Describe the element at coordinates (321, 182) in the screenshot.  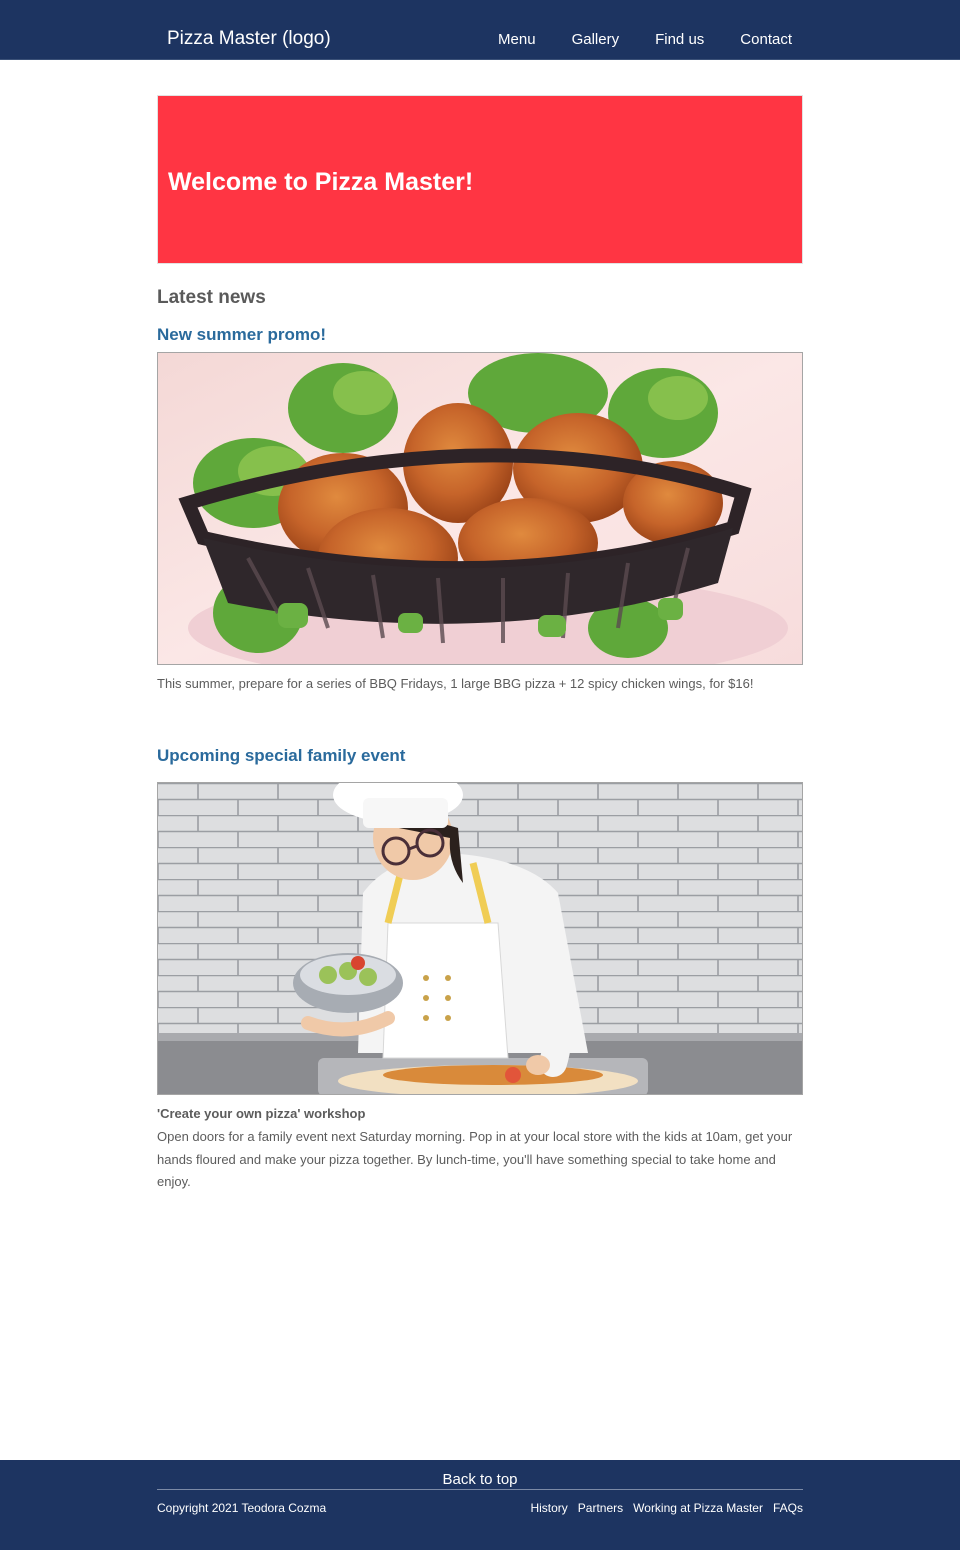
I see `hero-title: Welcome to Pizza Master!` at that location.